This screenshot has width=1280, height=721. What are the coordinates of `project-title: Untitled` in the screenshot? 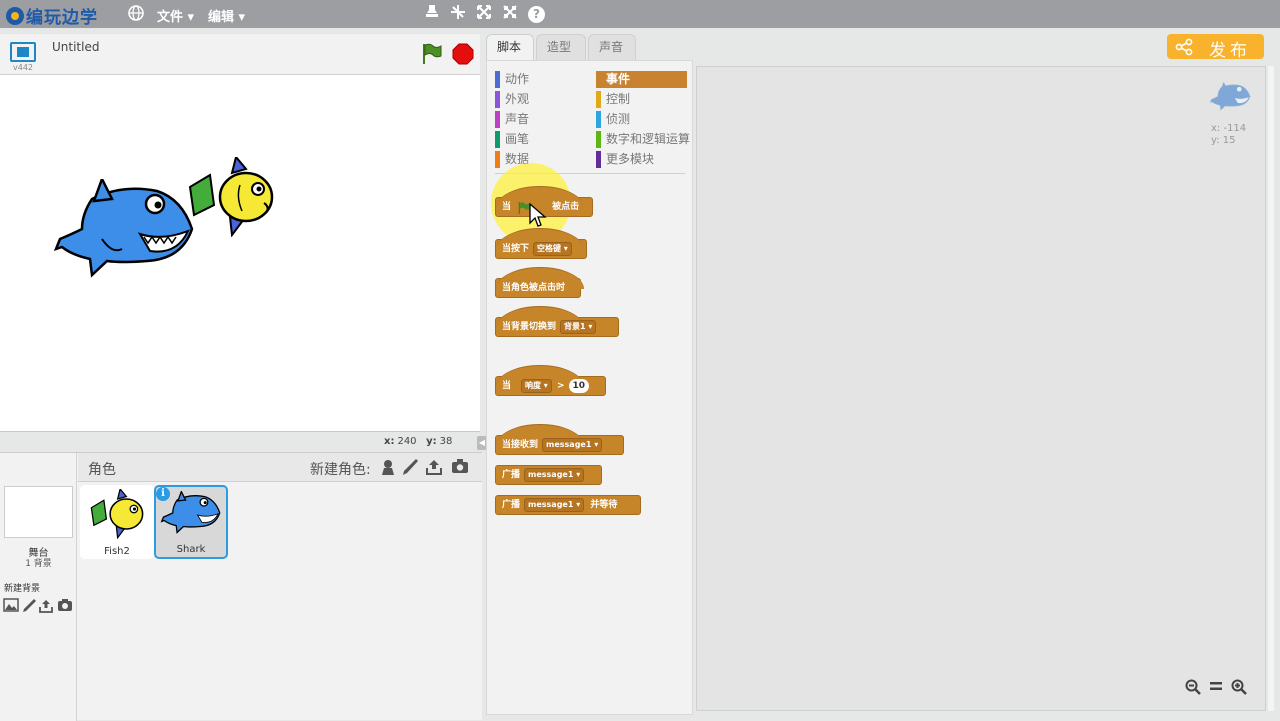 It's located at (75, 47).